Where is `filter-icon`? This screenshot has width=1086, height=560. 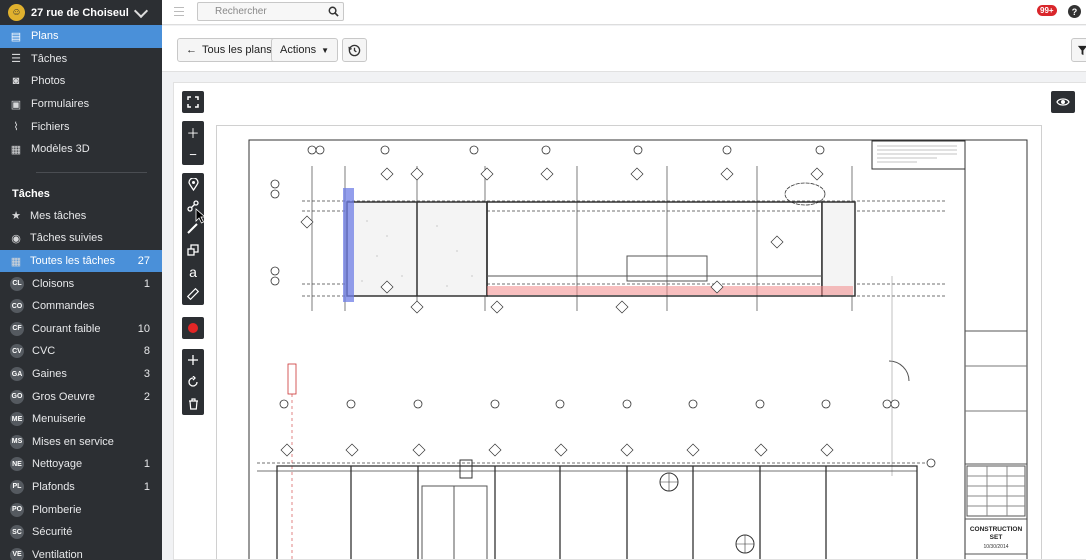 filter-icon is located at coordinates (1081, 50).